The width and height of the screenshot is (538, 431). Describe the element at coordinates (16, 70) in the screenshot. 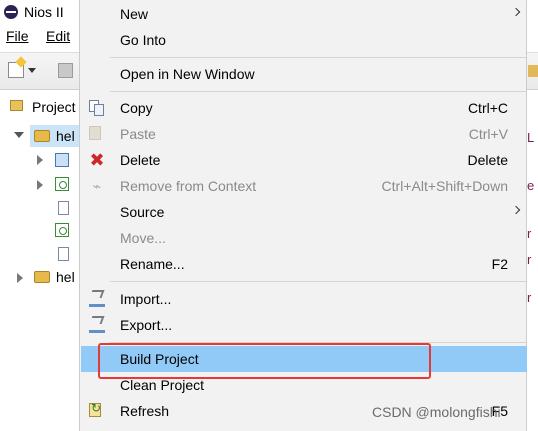

I see `new-wizard-icon` at that location.